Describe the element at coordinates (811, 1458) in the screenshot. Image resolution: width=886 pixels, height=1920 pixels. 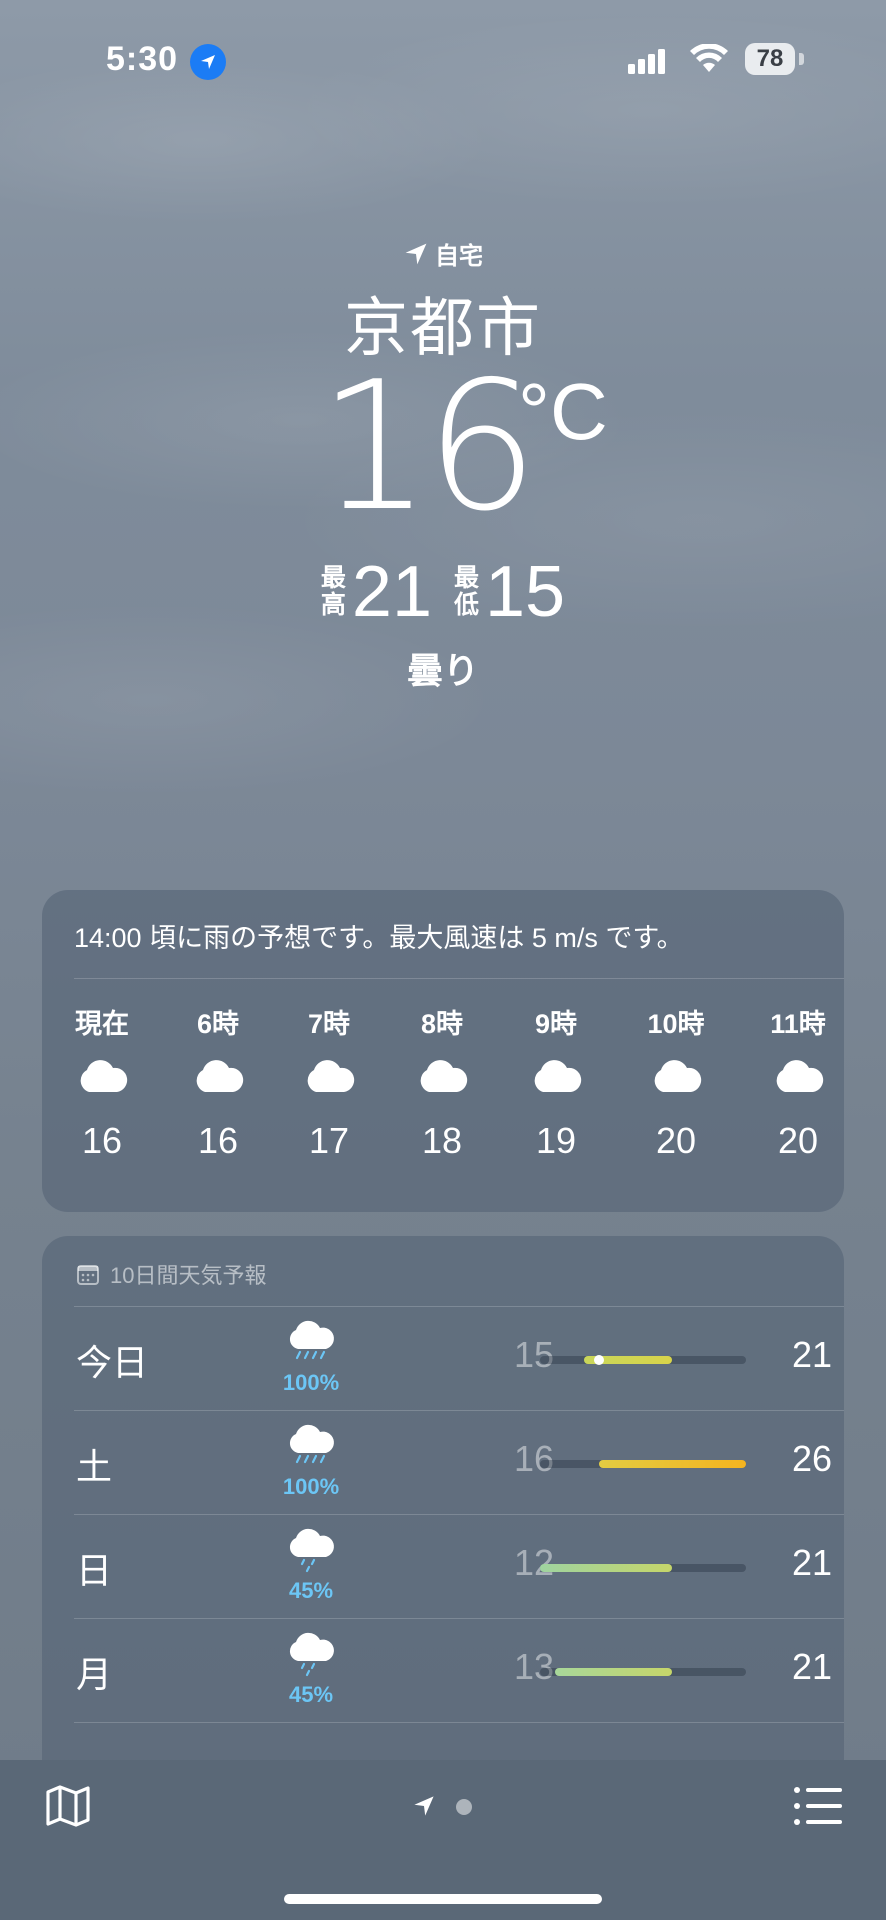
I see `high-temperature: 26` at that location.